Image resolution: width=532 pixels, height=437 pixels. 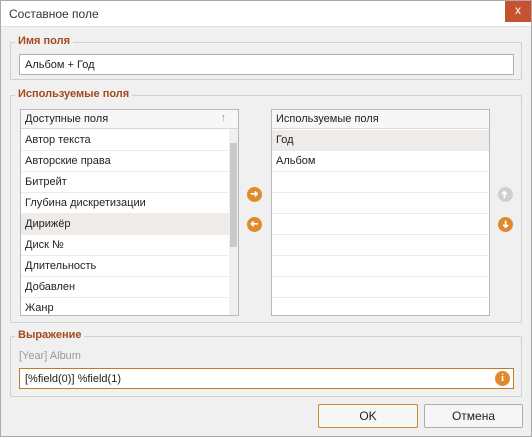 I want to click on move-up-button: ➜, so click(x=505, y=194).